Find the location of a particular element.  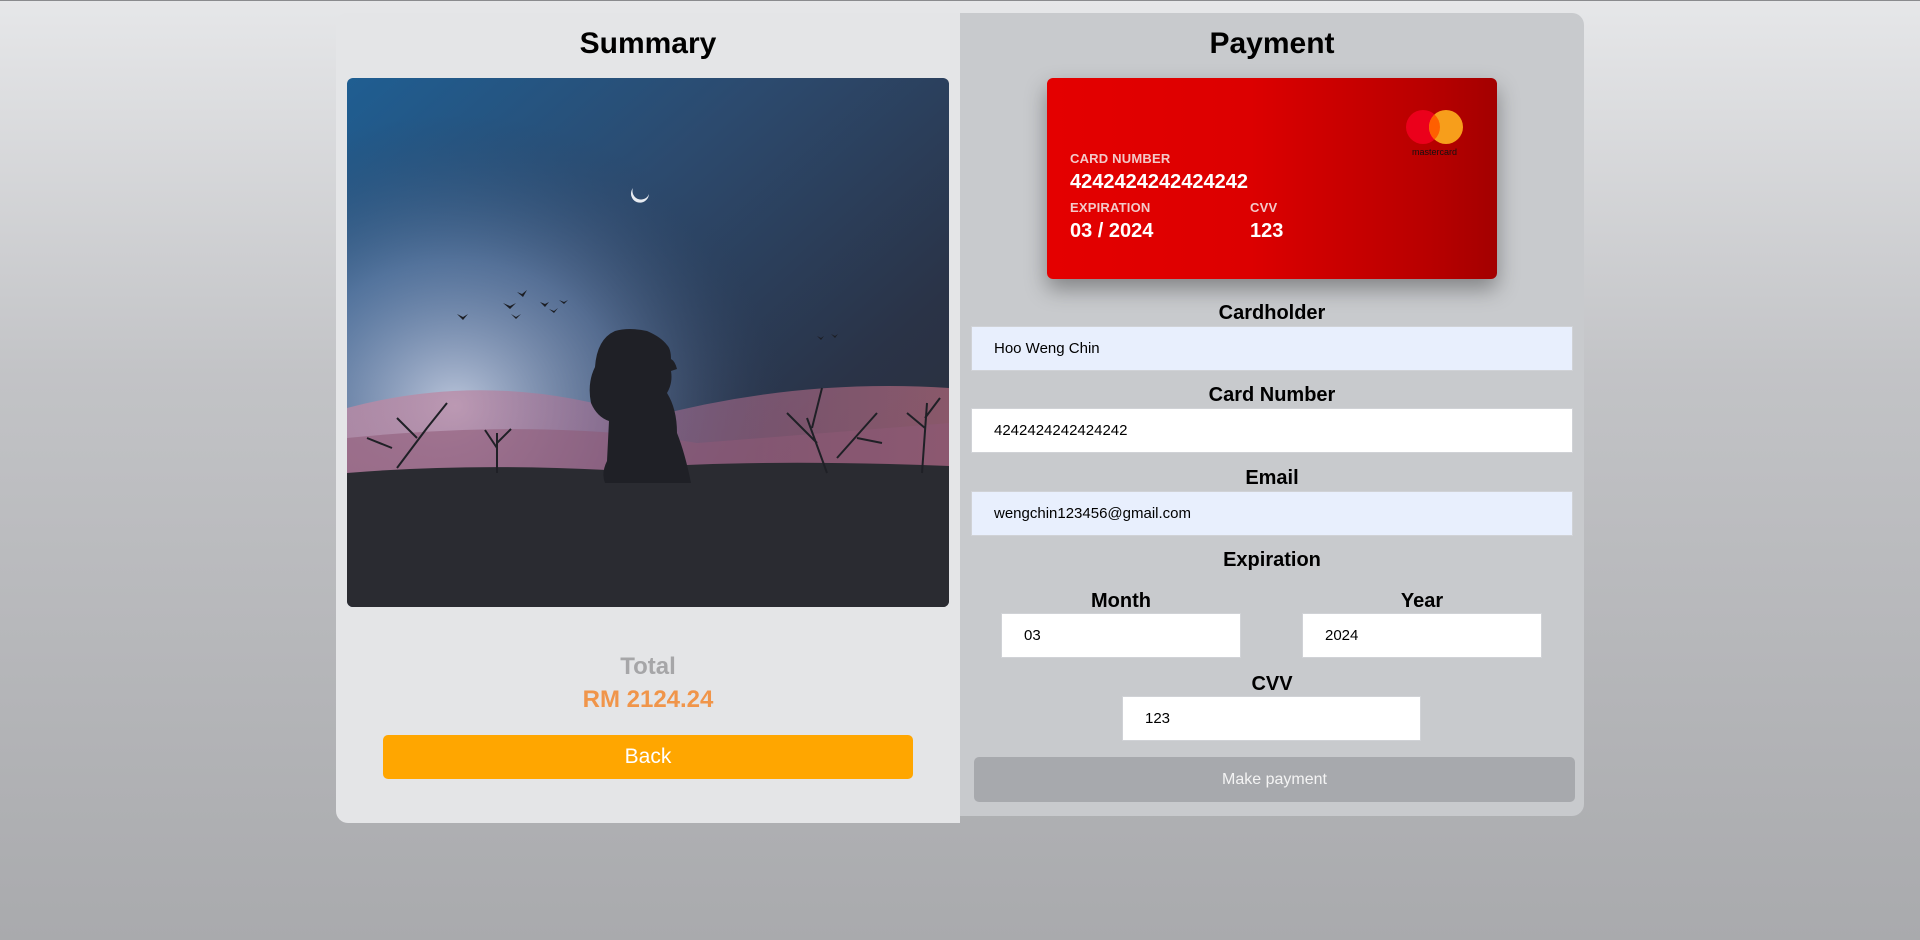

expiration-label: Expiration is located at coordinates (1272, 560).